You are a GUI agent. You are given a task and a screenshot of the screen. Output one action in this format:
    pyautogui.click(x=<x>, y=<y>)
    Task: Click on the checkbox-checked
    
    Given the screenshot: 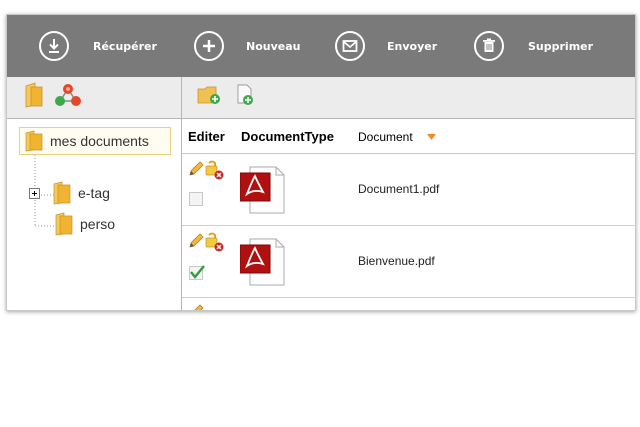 What is the action you would take?
    pyautogui.click(x=197, y=272)
    